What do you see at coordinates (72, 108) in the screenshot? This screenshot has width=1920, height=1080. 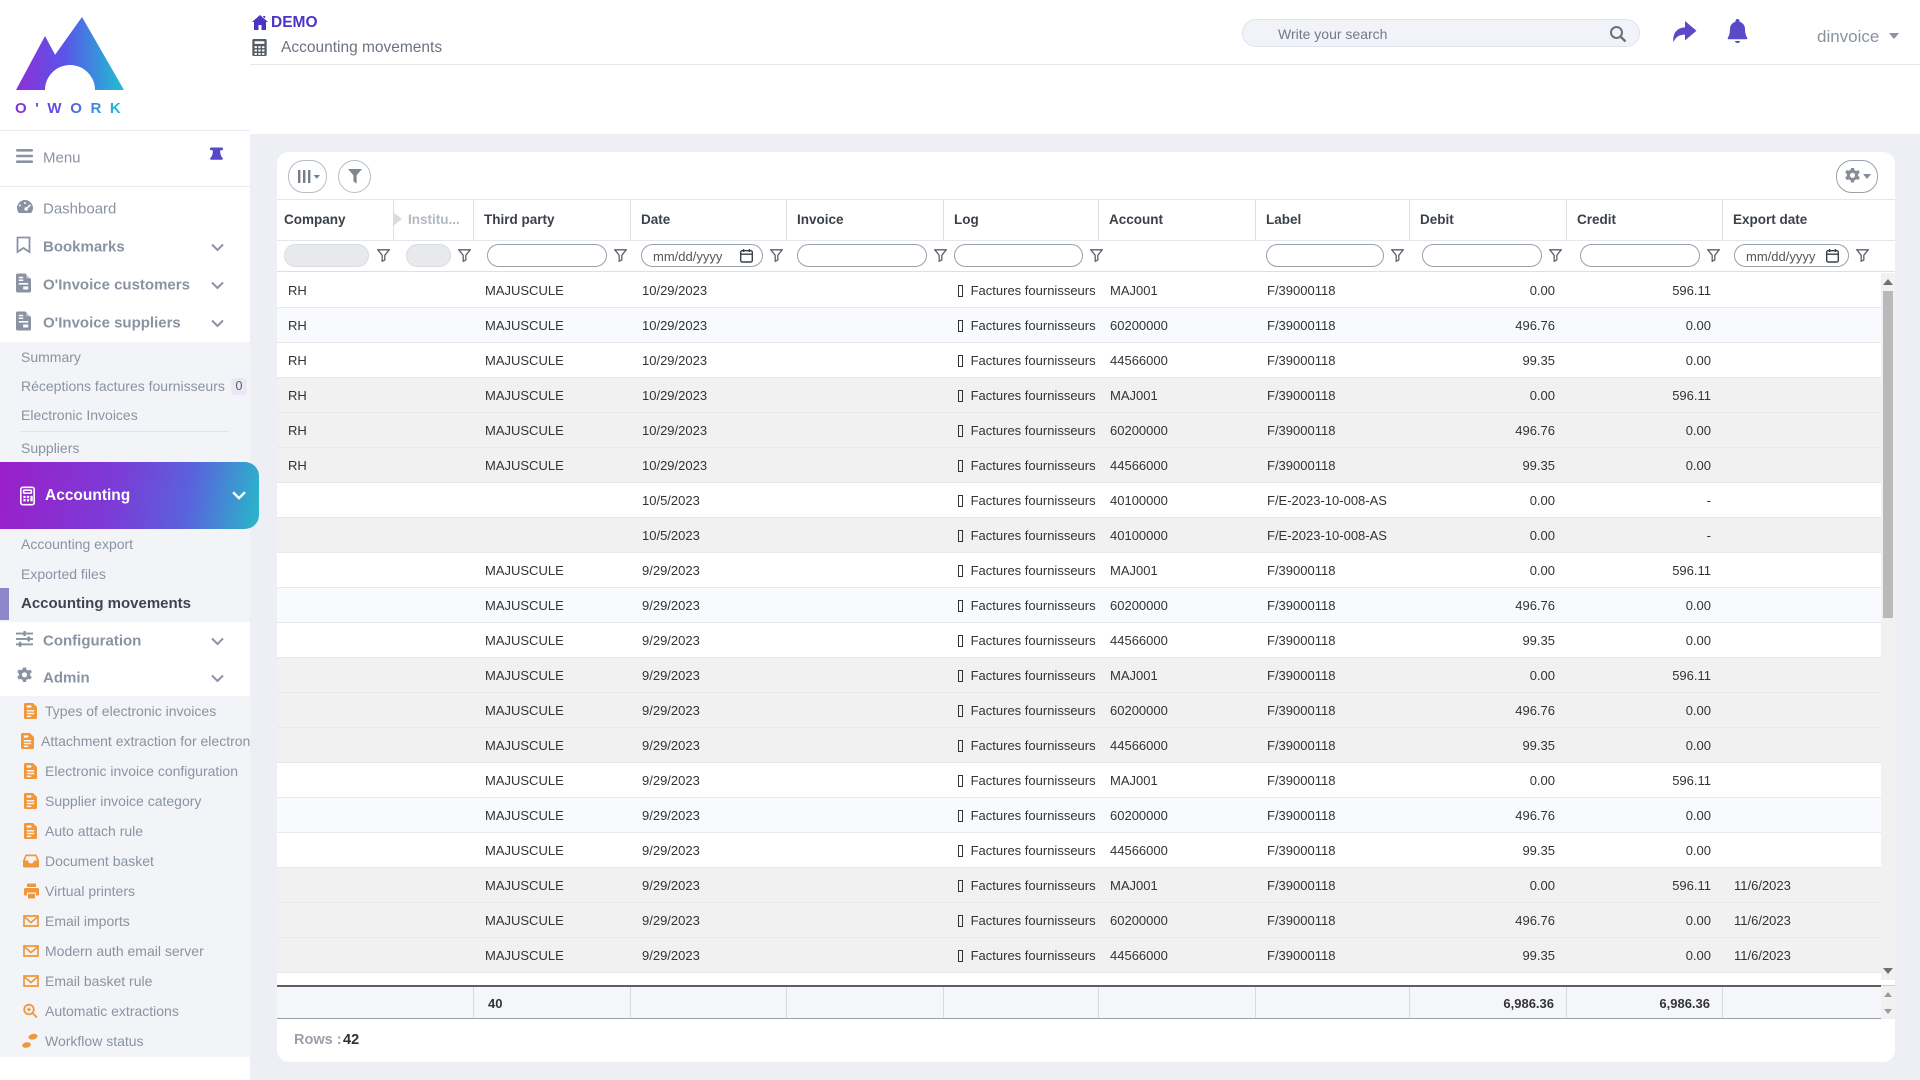 I see `svg-text: O'WORK` at bounding box center [72, 108].